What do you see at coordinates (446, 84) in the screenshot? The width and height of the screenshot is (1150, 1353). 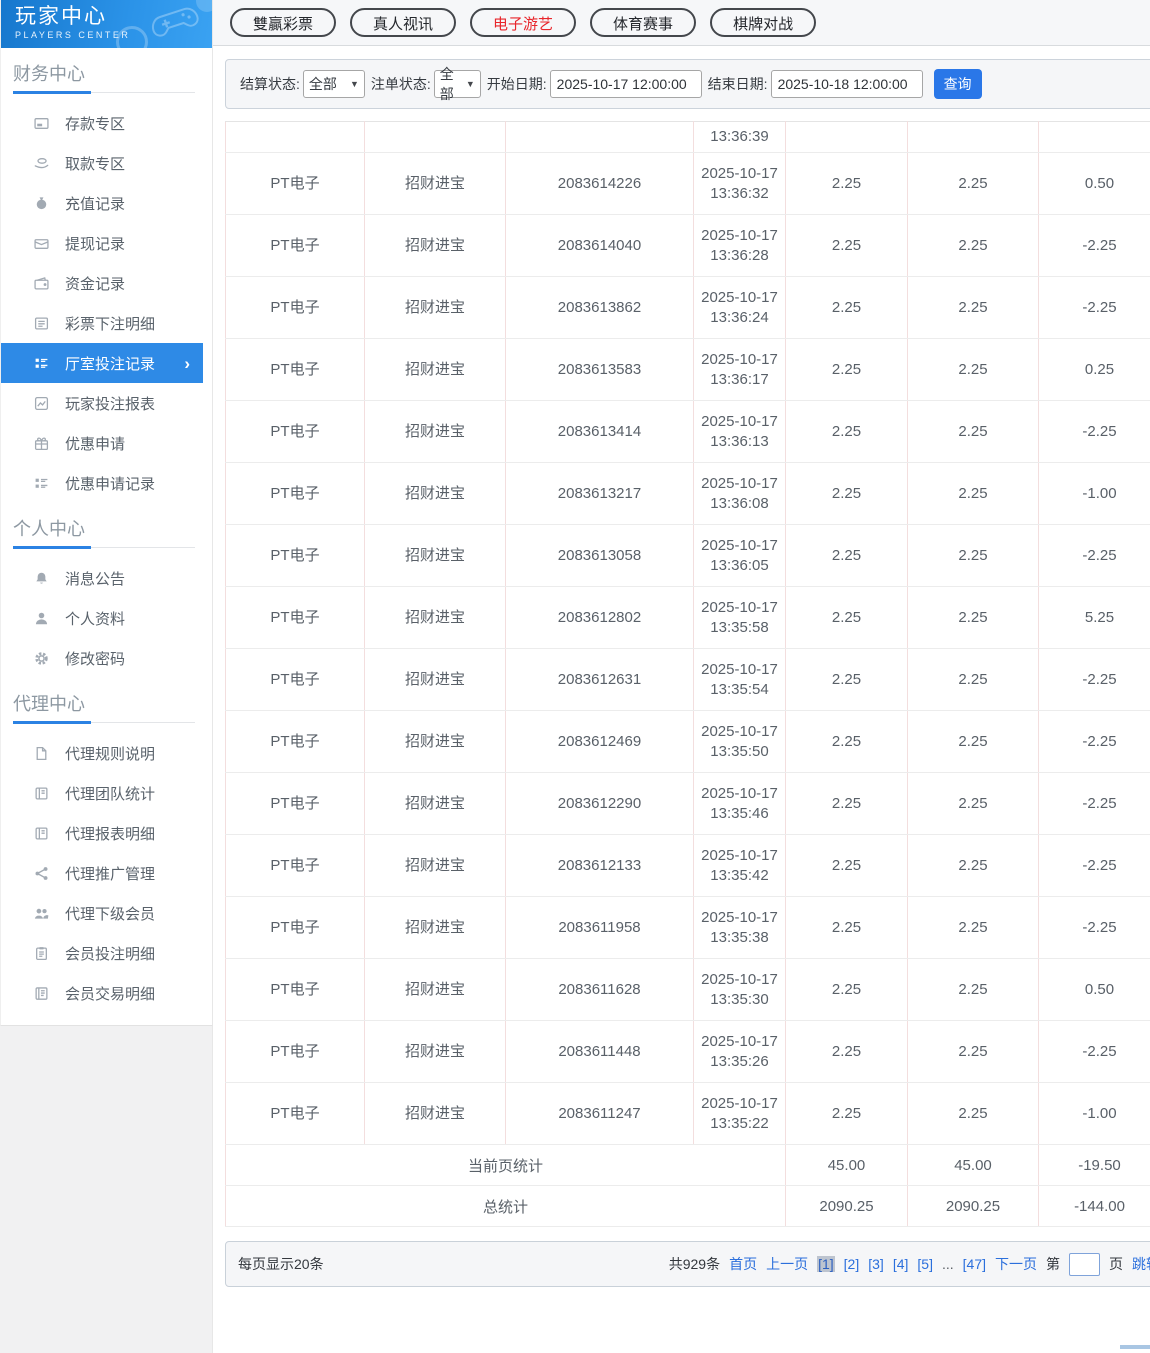 I see `order-status-value: 全部` at bounding box center [446, 84].